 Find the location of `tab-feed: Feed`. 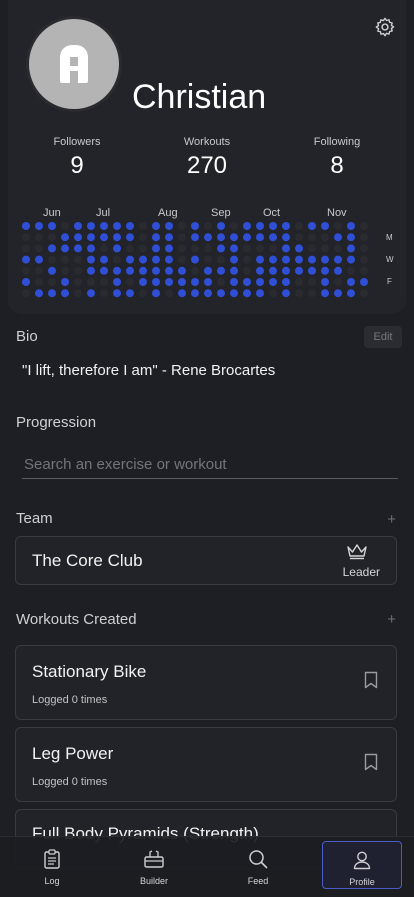

tab-feed: Feed is located at coordinates (258, 865).